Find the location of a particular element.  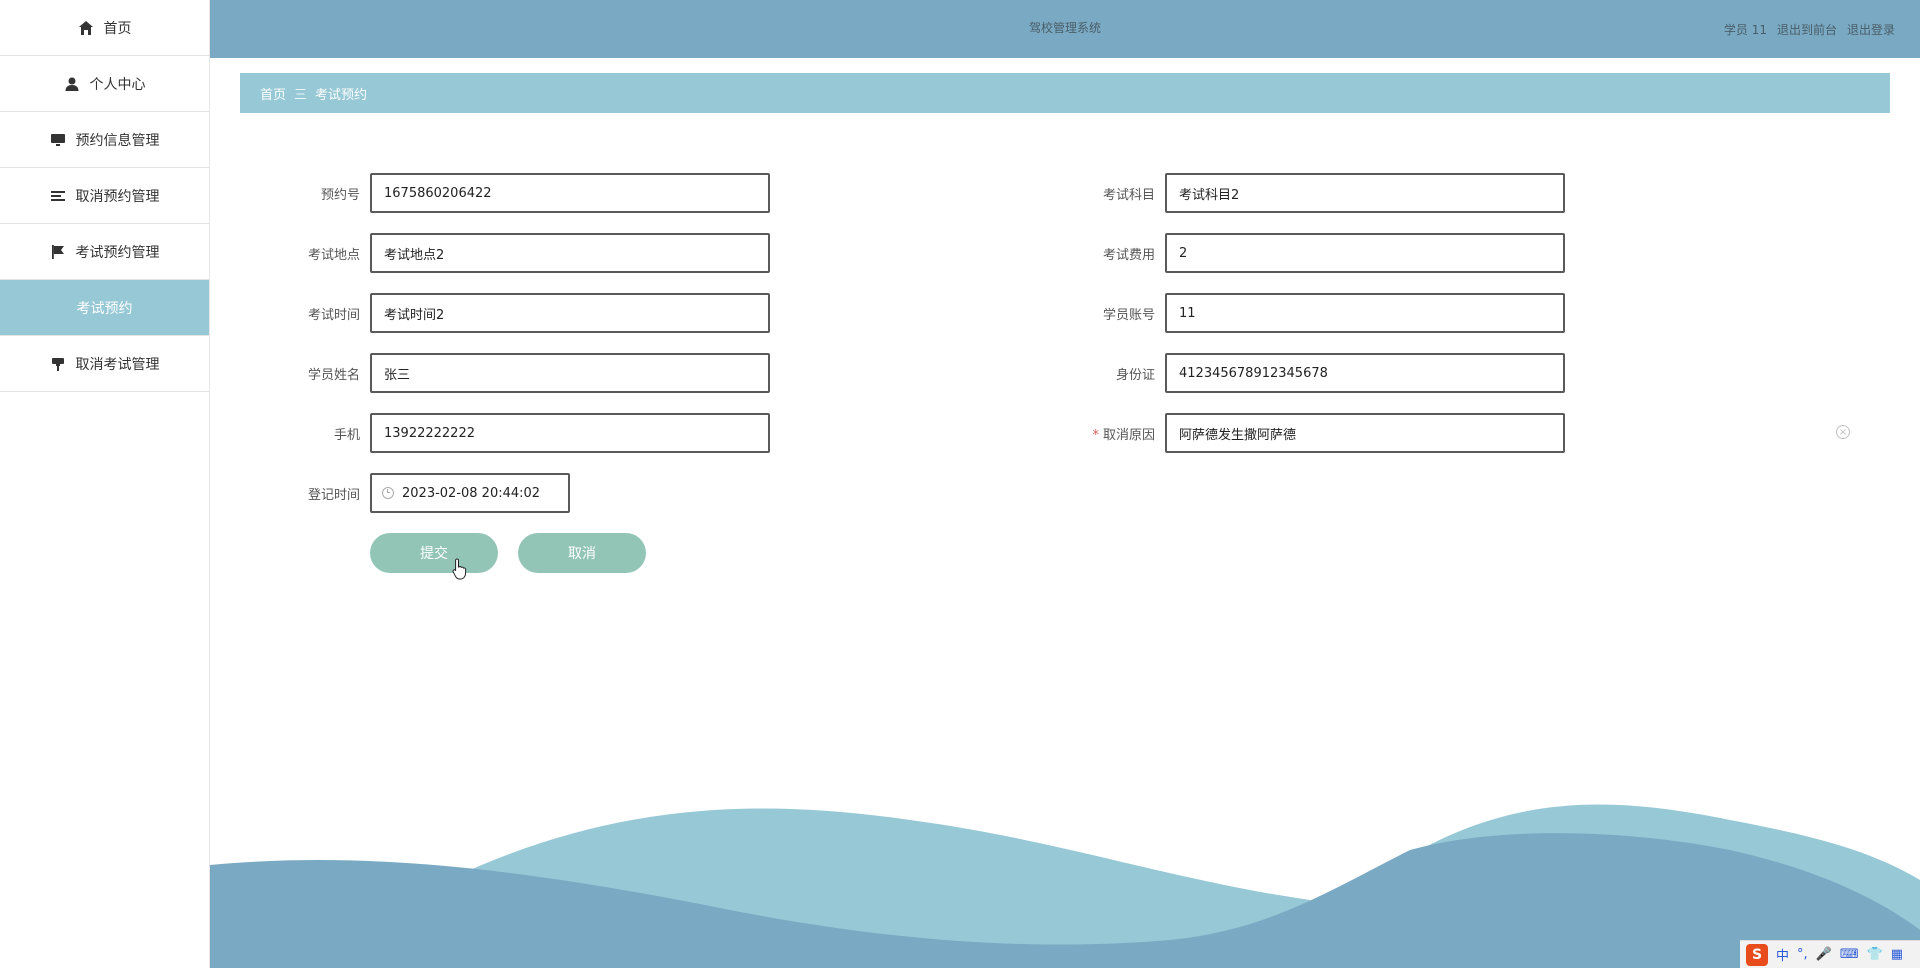

fee-label: 考试费用 is located at coordinates (1128, 255).